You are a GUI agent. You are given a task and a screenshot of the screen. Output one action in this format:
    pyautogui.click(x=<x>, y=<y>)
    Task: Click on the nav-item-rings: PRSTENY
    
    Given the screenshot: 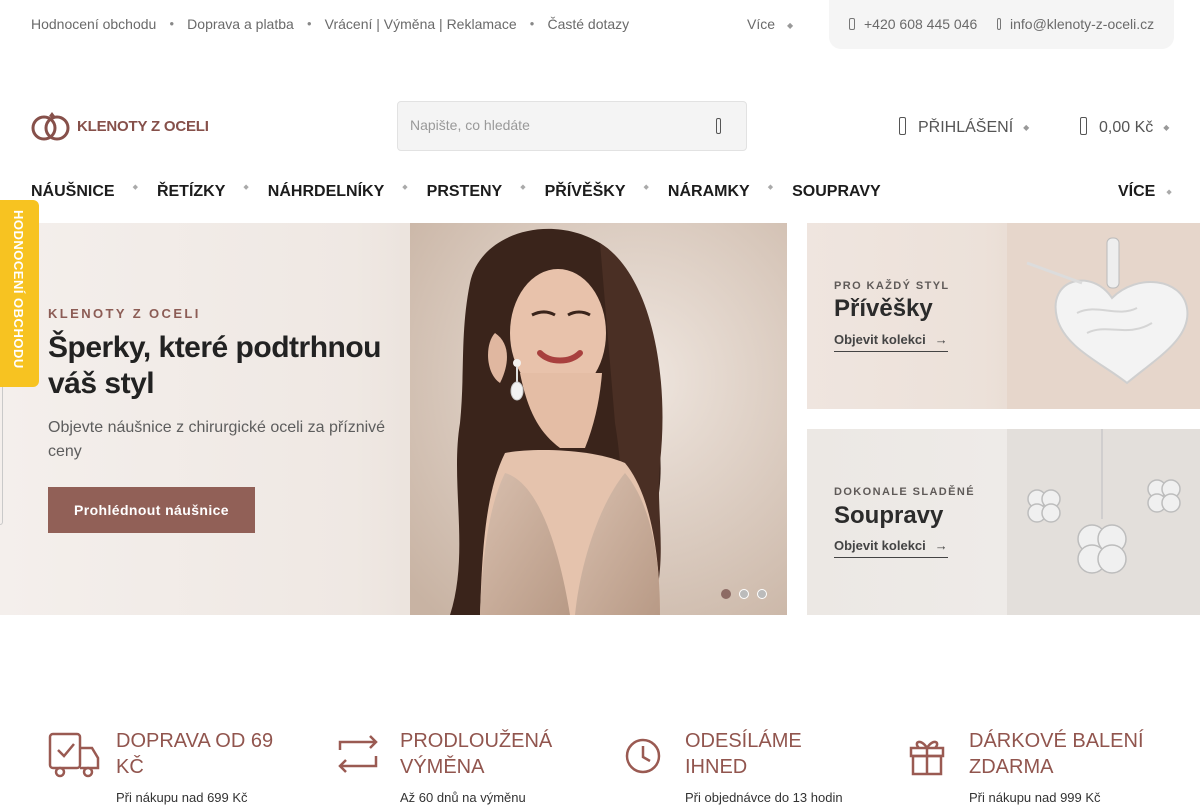 What is the action you would take?
    pyautogui.click(x=465, y=192)
    